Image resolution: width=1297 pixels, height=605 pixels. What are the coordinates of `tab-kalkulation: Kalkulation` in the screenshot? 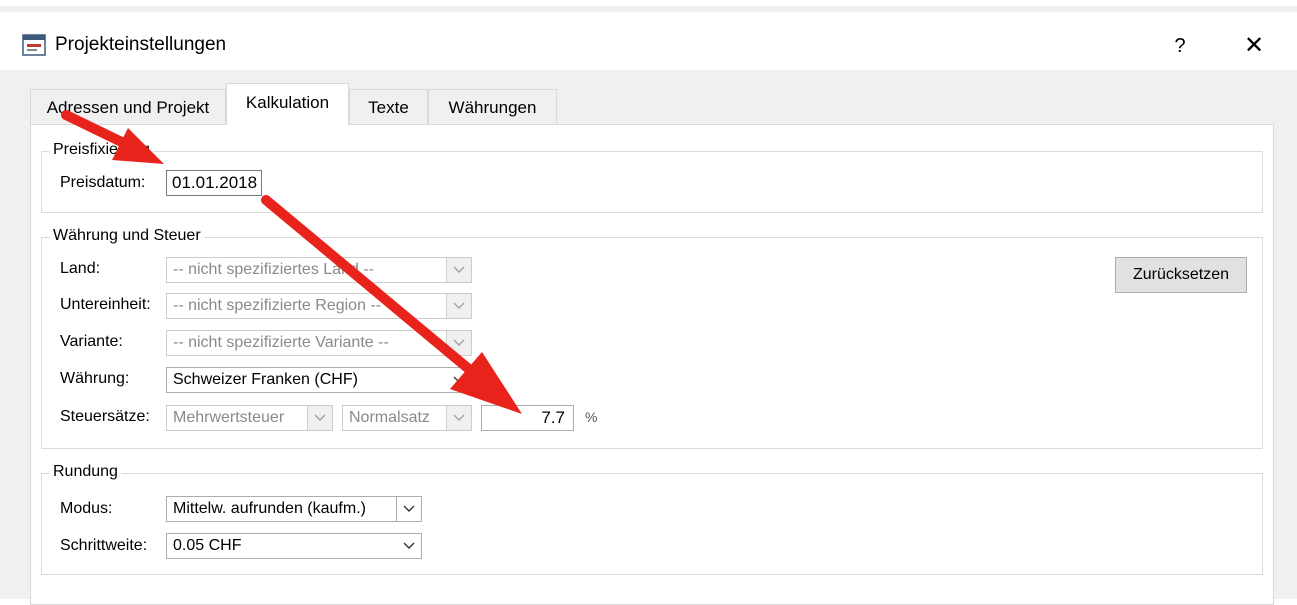 It's located at (287, 104).